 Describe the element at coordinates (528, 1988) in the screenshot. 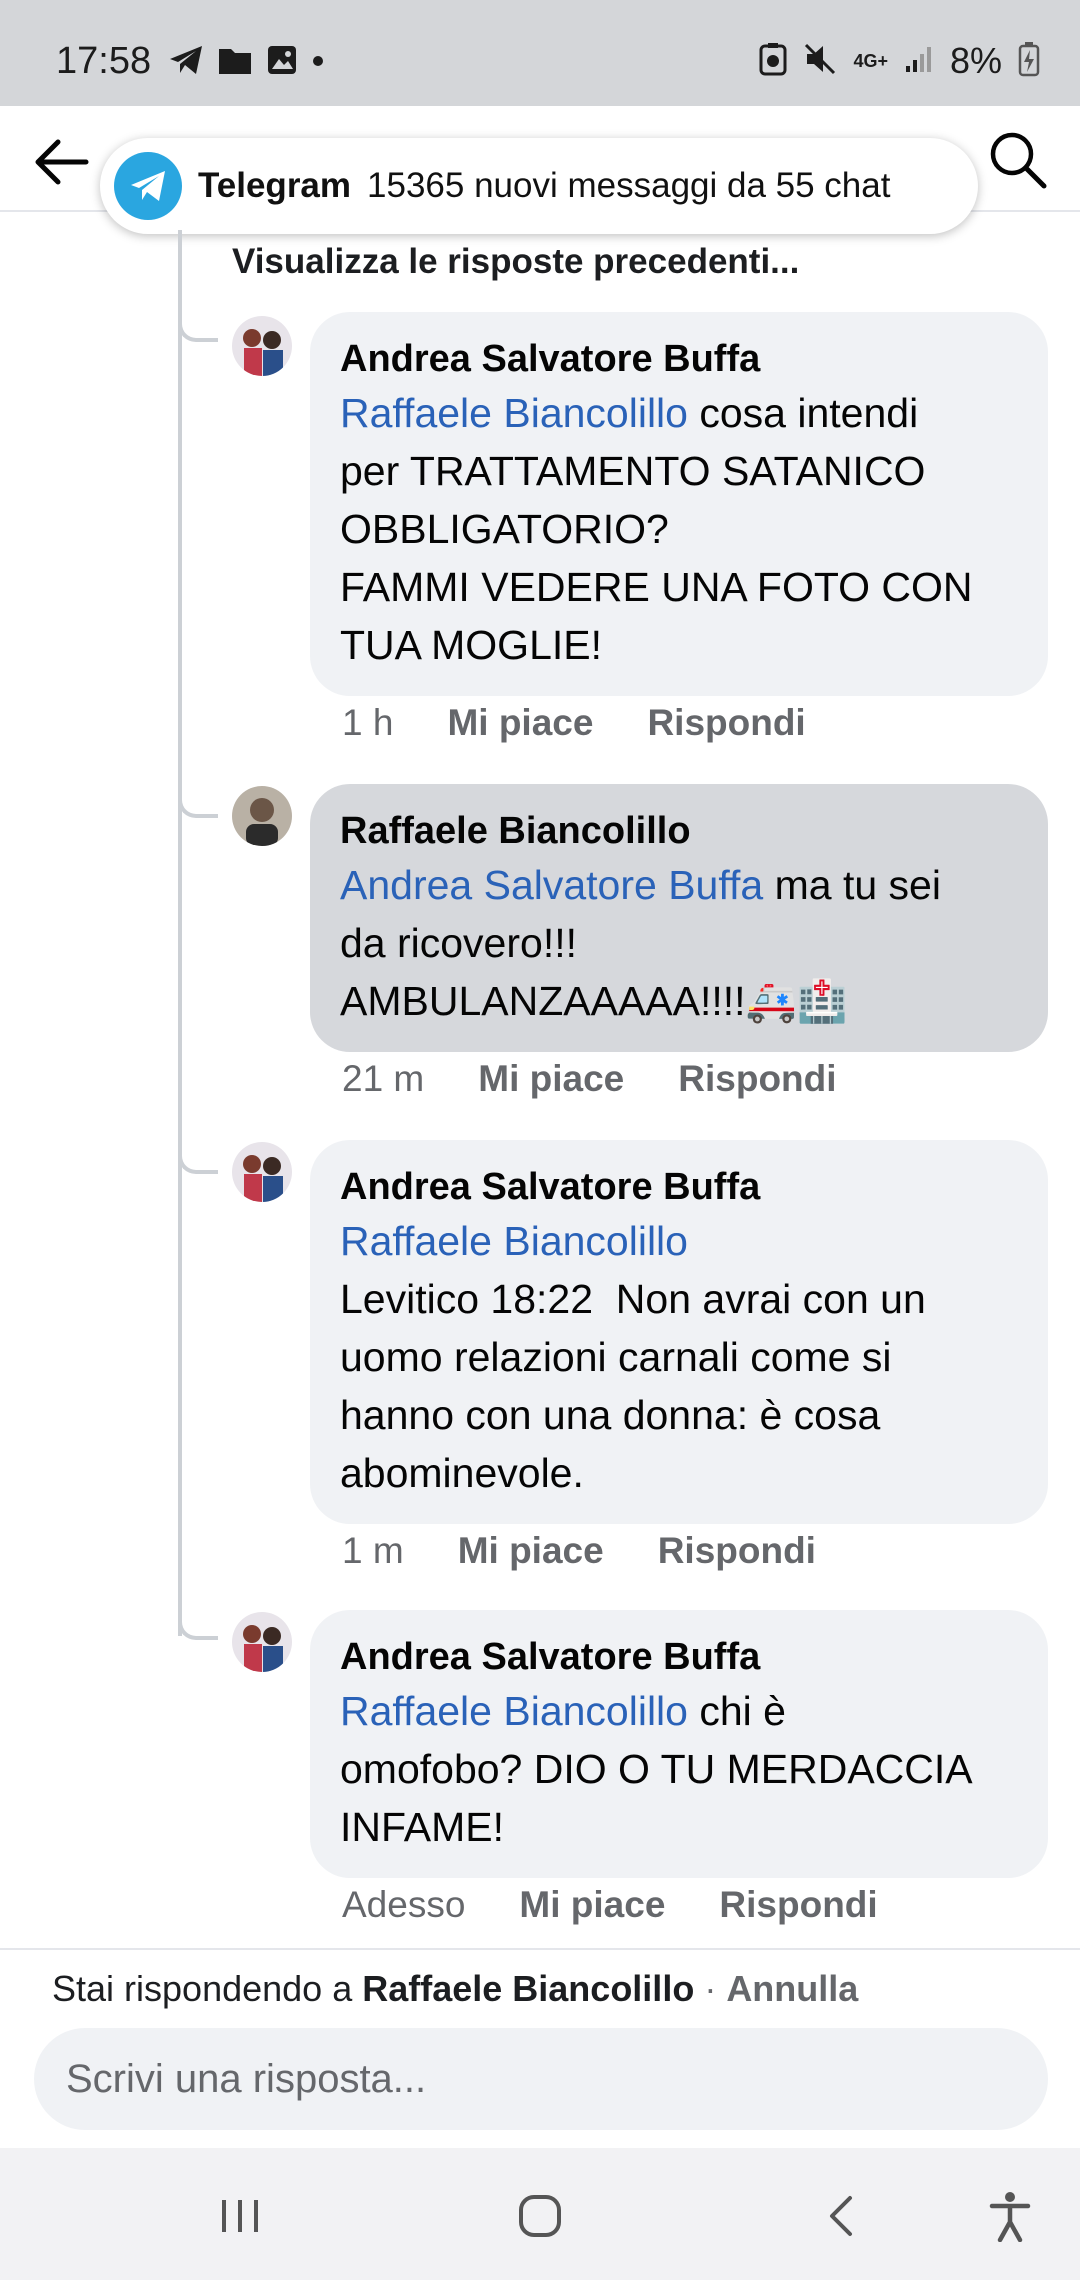

I see `replying-target: Raffaele Biancolillo` at that location.